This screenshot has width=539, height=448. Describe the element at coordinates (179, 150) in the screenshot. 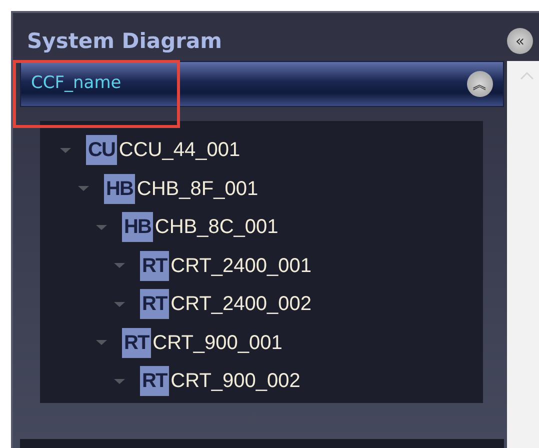

I see `tree-node-label: CCU_44_001` at that location.